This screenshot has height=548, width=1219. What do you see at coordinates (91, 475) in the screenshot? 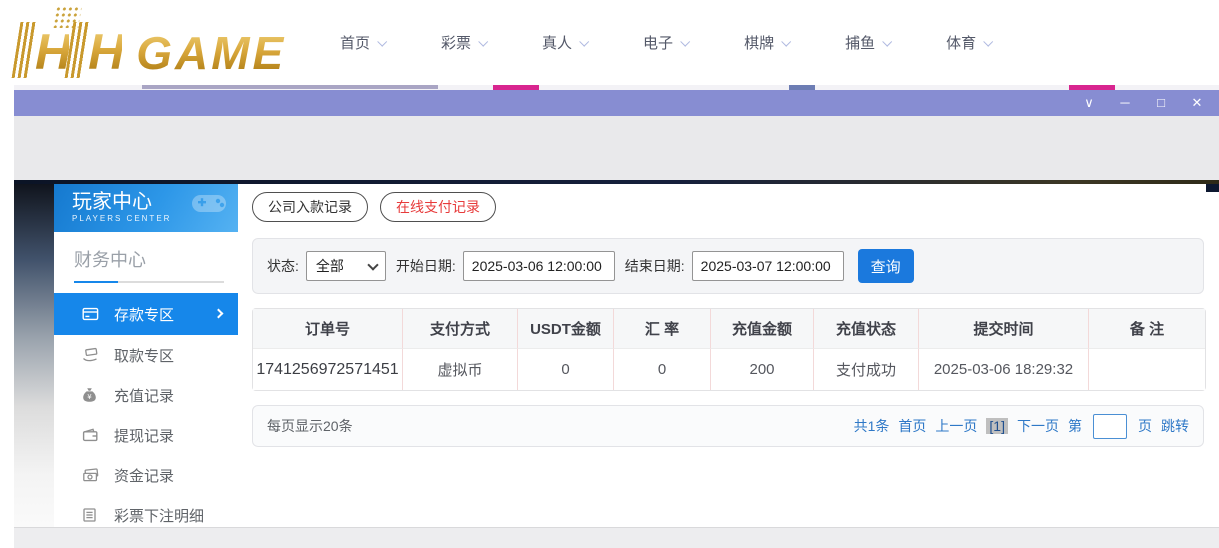
I see `banknotes-icon` at bounding box center [91, 475].